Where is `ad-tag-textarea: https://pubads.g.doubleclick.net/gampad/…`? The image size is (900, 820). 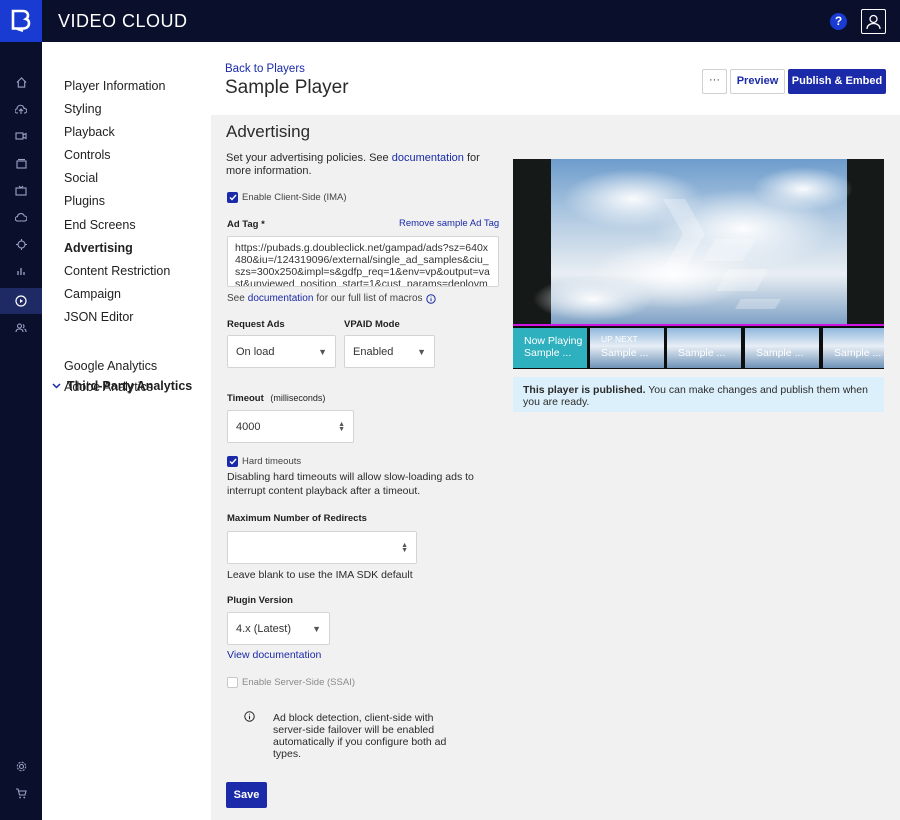
ad-tag-textarea: https://pubads.g.doubleclick.net/gampad/… is located at coordinates (363, 261).